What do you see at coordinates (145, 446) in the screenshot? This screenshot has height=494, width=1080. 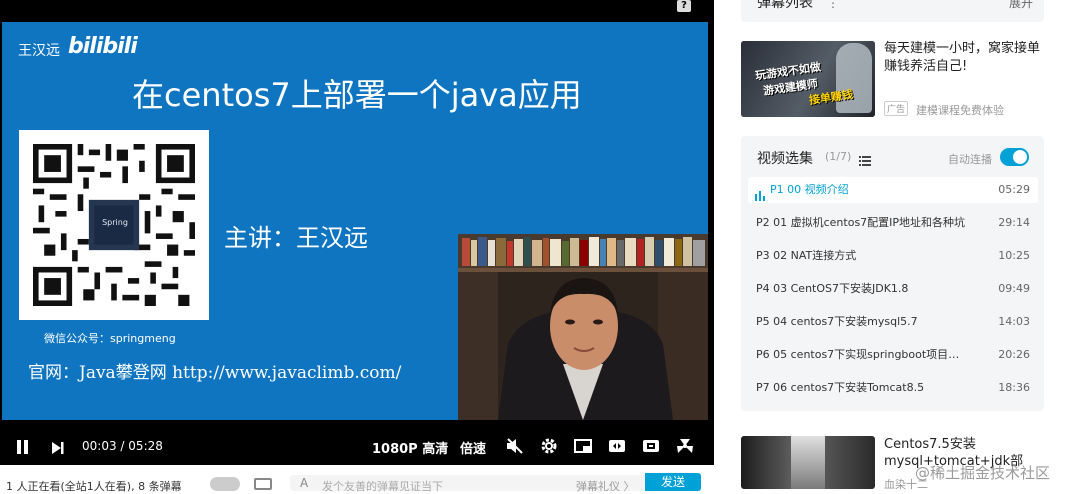 I see `total-time: 05:28` at bounding box center [145, 446].